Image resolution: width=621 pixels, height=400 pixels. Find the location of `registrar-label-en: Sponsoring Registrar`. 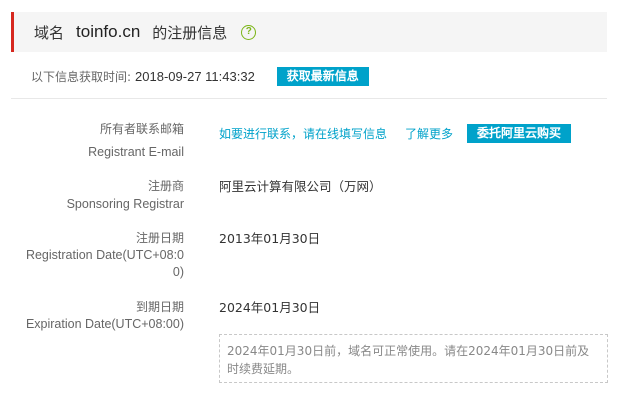

registrar-label-en: Sponsoring Registrar is located at coordinates (125, 204).